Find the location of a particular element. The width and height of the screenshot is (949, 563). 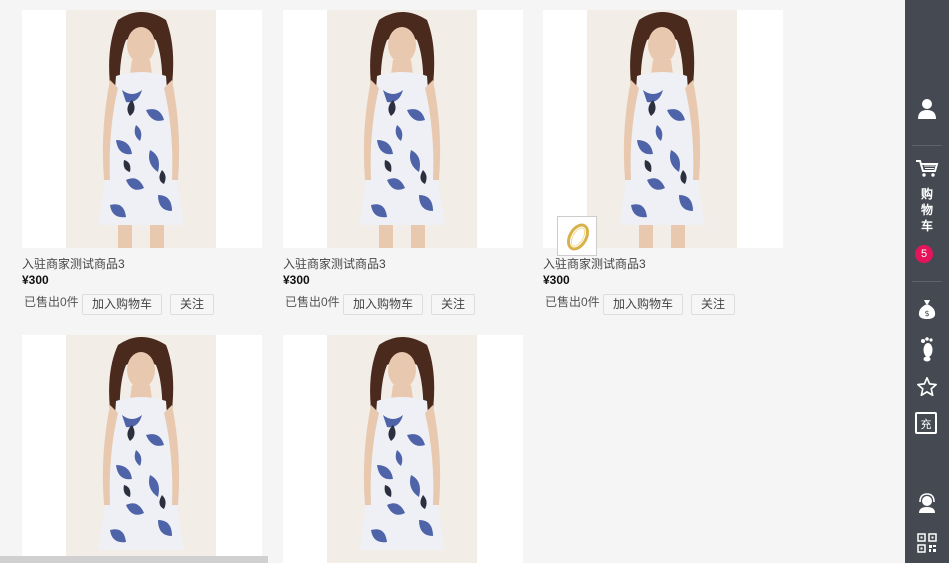

footprint-icon is located at coordinates (927, 349).